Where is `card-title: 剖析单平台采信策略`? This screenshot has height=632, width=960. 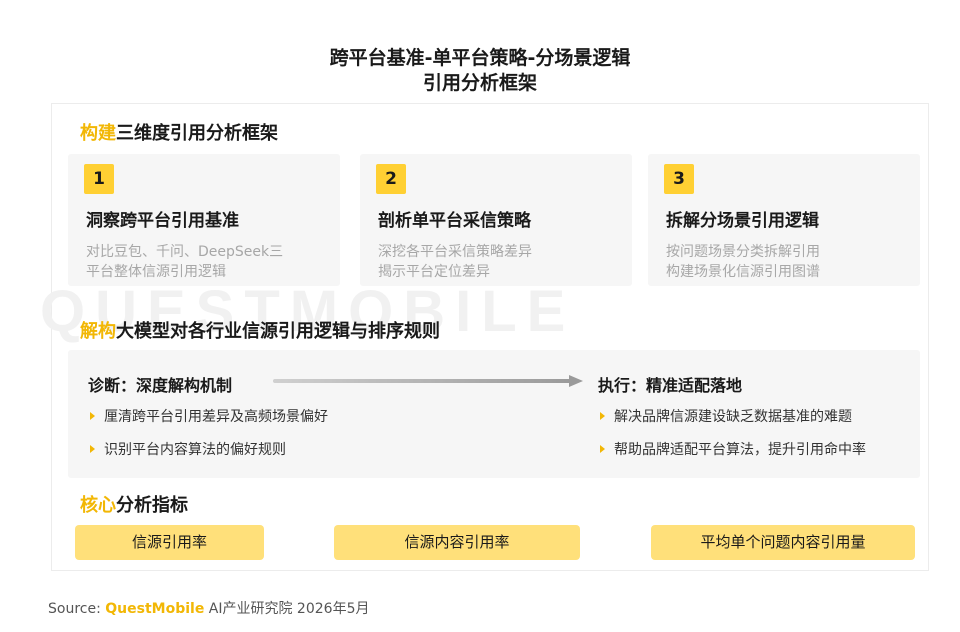
card-title: 剖析单平台采信策略 is located at coordinates (454, 221).